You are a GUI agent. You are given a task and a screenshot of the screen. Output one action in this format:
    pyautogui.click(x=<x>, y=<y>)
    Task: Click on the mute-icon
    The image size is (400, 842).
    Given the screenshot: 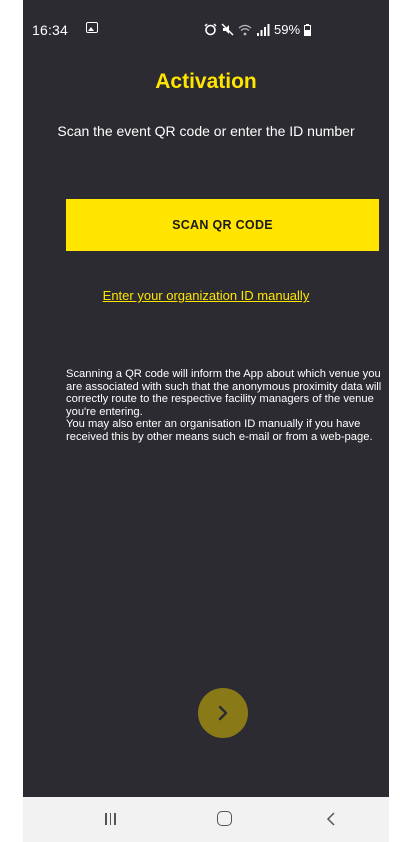 What is the action you would take?
    pyautogui.click(x=227, y=29)
    